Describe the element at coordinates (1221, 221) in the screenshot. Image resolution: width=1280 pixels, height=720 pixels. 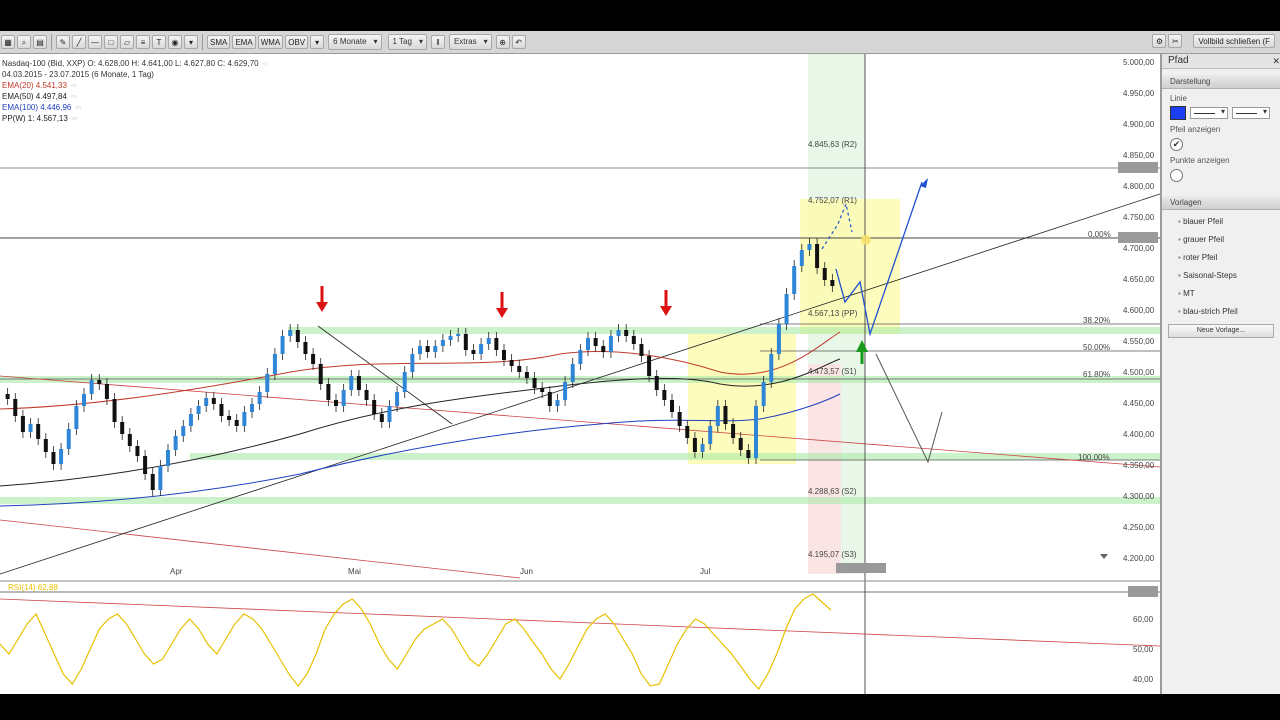
I see `template-item: blauer Pfeil` at that location.